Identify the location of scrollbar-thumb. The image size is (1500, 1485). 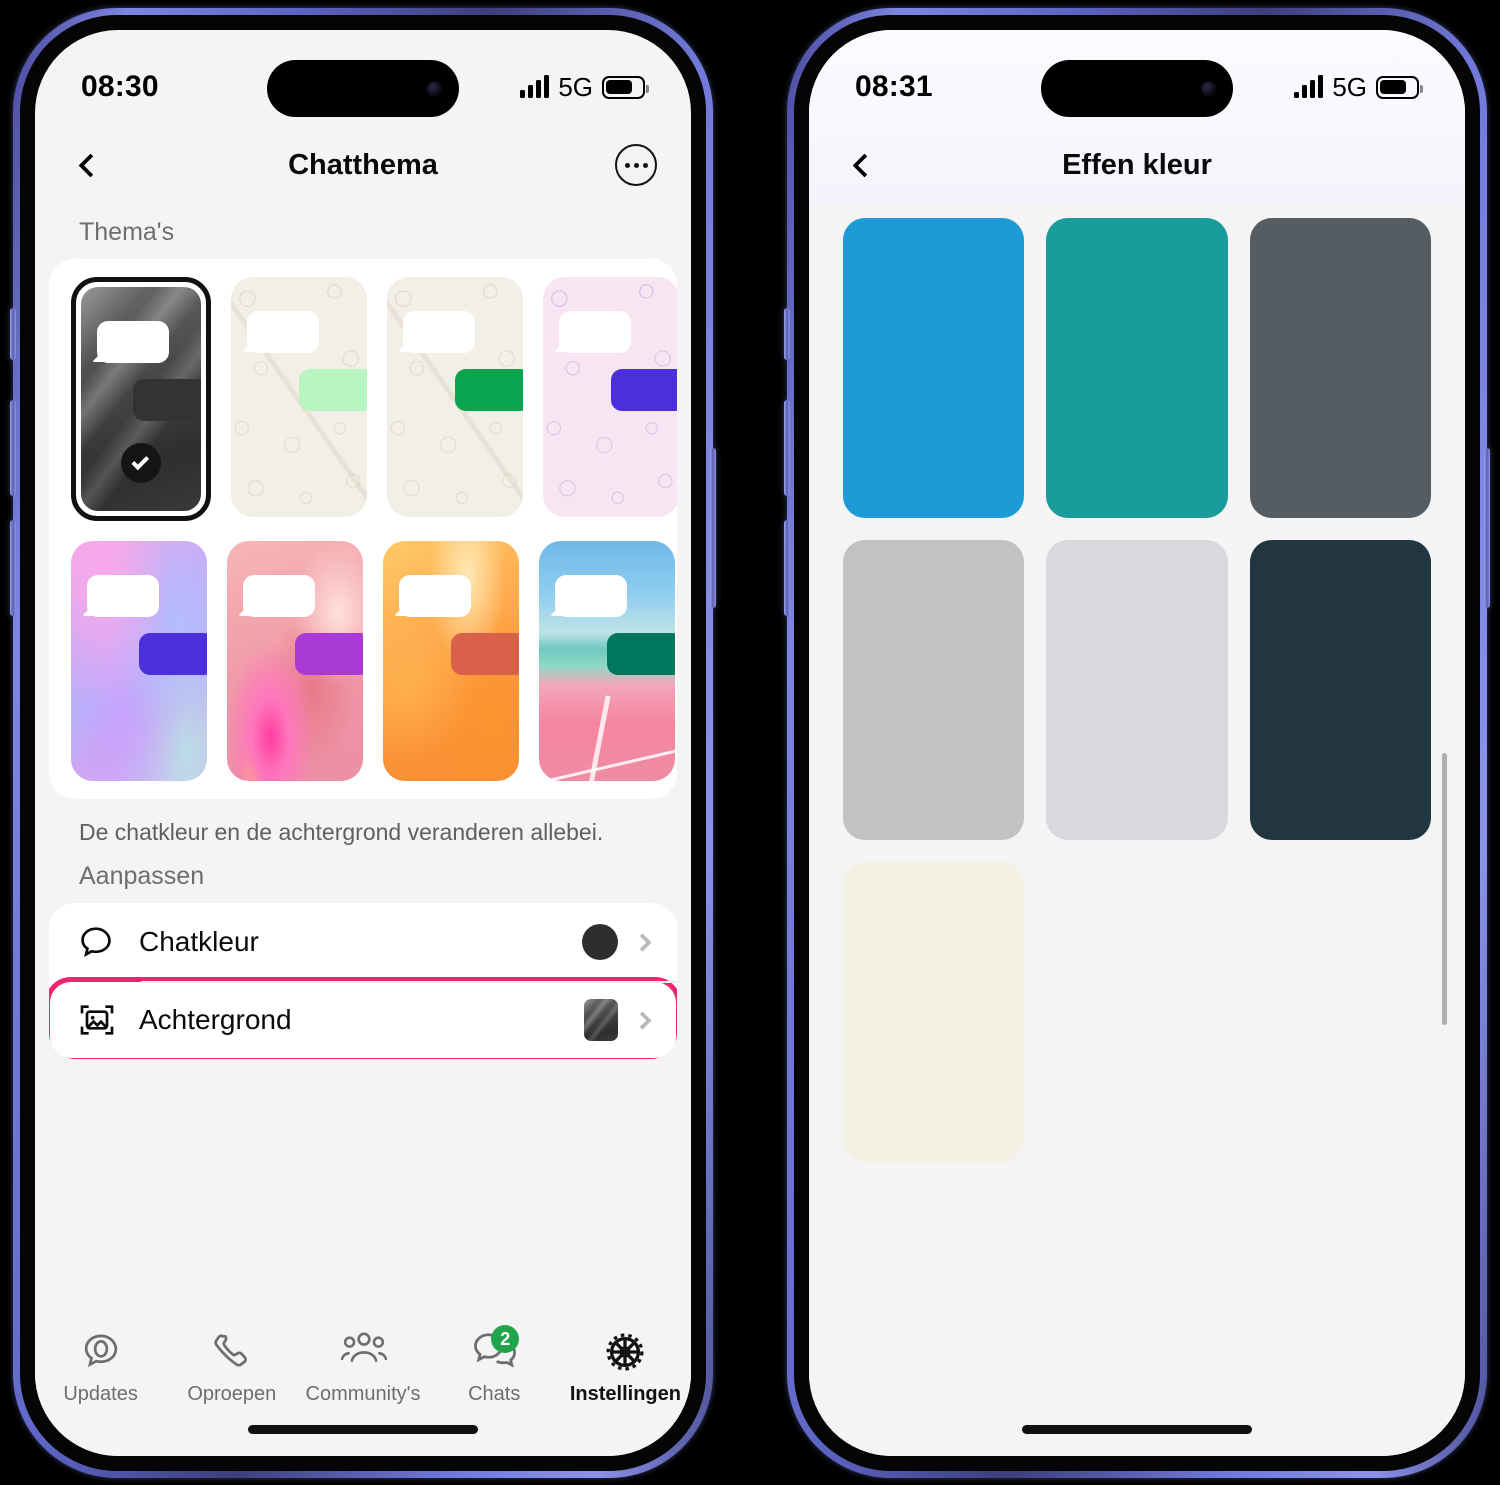
(1444, 889).